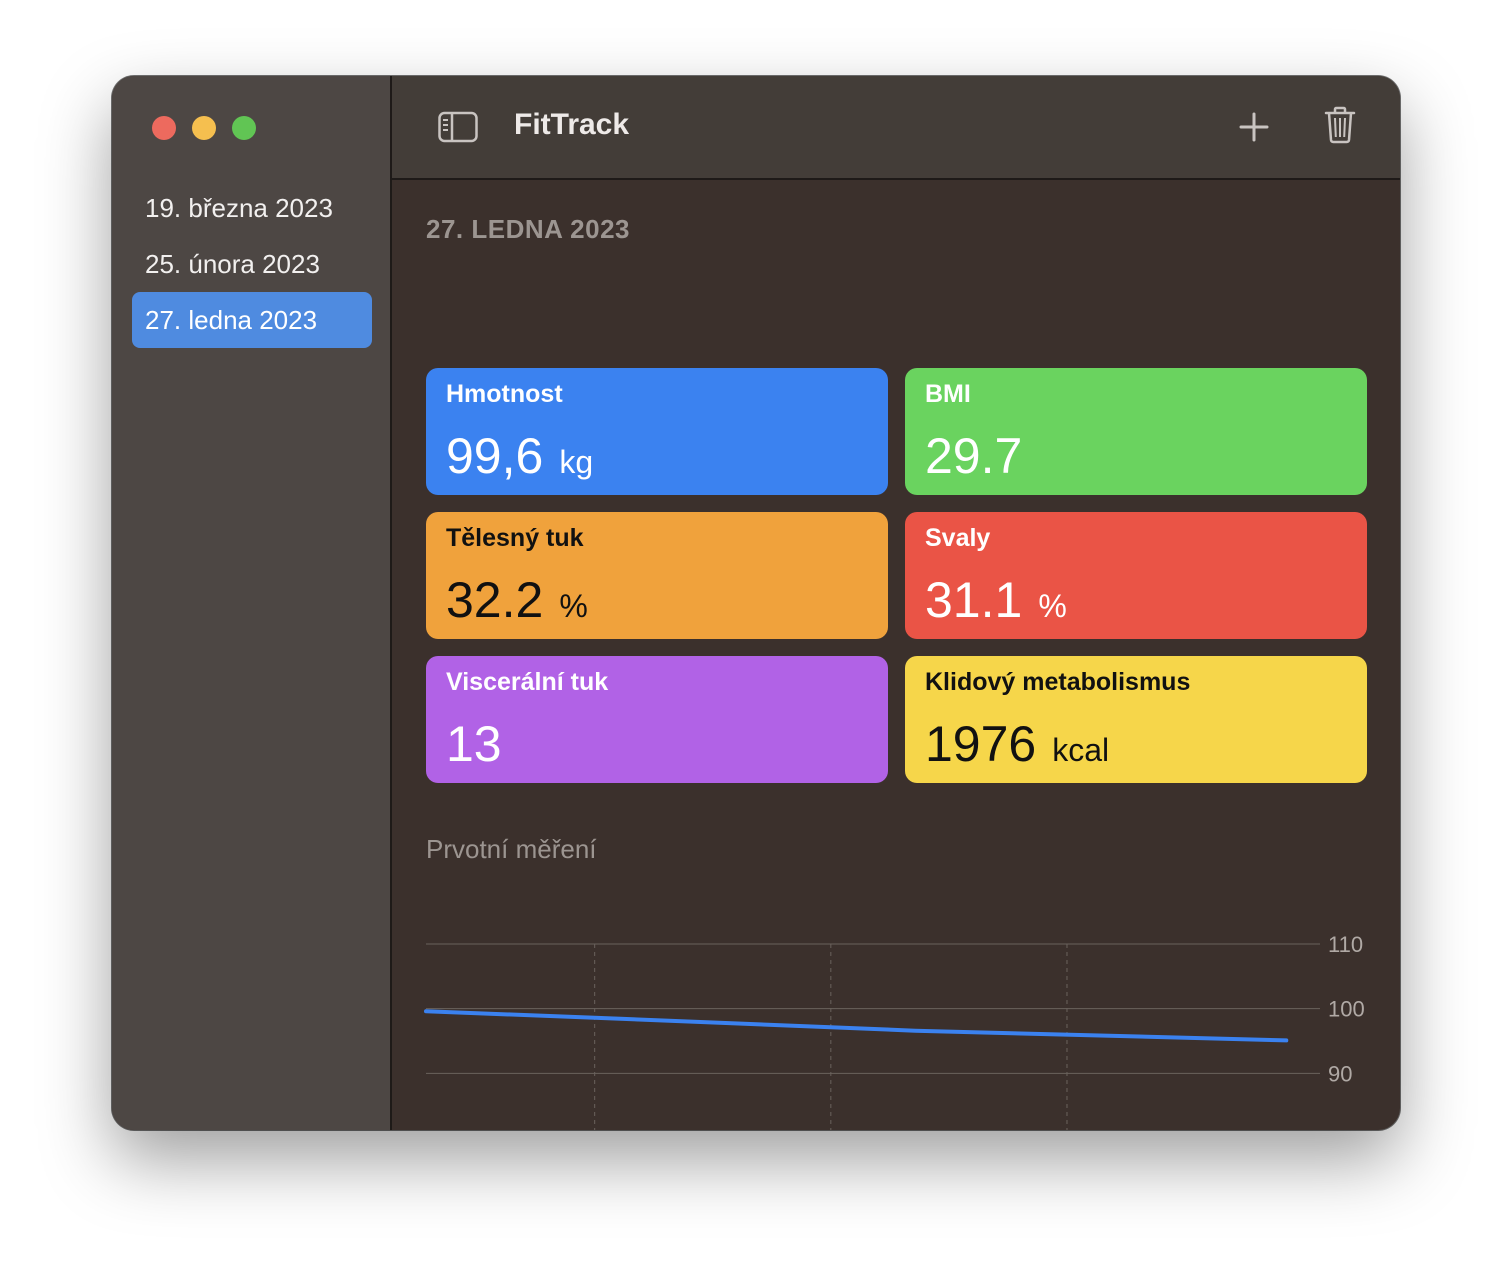 Image resolution: width=1512 pixels, height=1278 pixels. Describe the element at coordinates (896, 128) in the screenshot. I see `toolbar: FitTrack` at that location.